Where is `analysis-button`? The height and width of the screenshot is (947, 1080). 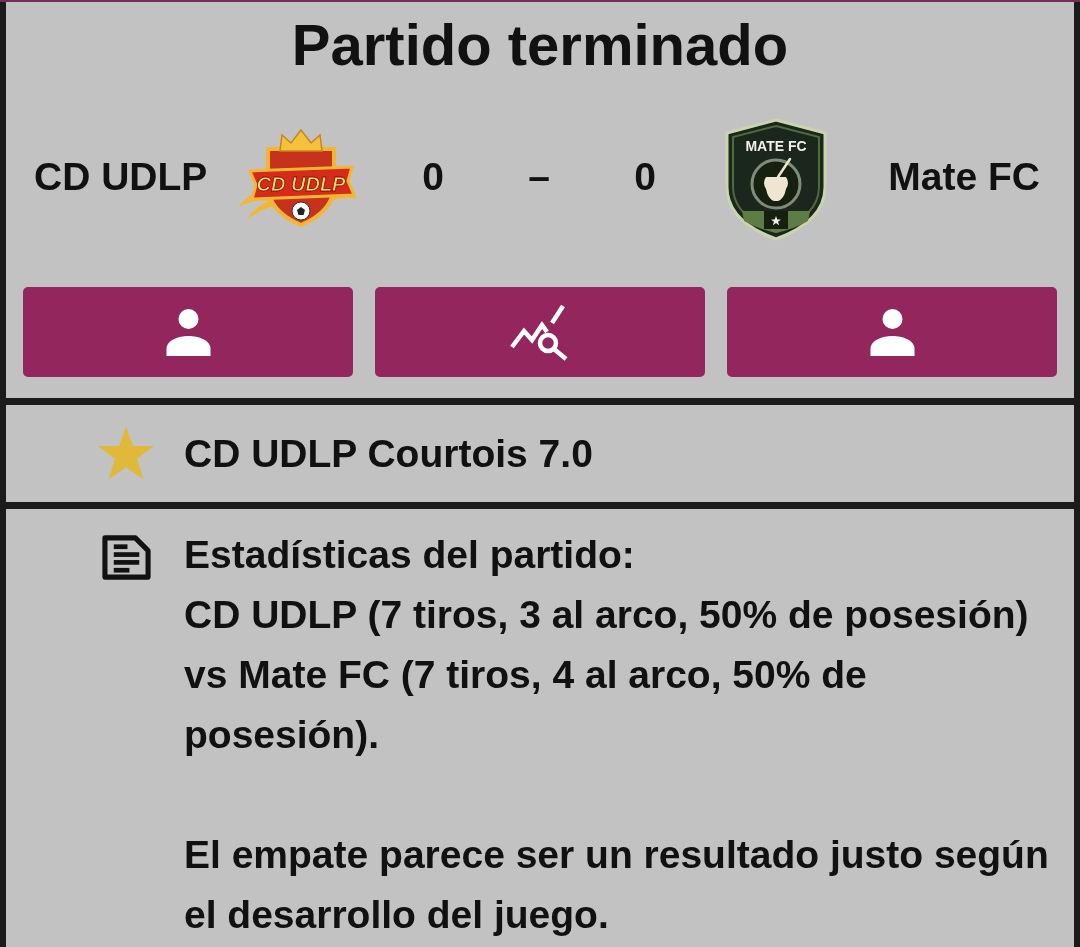
analysis-button is located at coordinates (540, 332).